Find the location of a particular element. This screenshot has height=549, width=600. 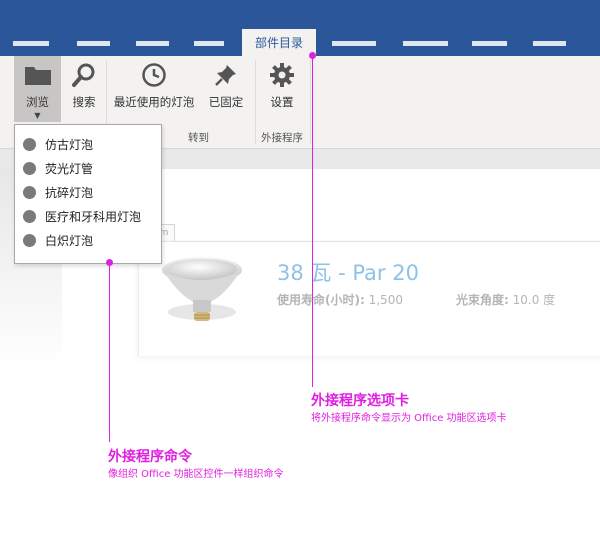

menu-item-antique-bulbs: 仿古灯泡 is located at coordinates (58, 144).